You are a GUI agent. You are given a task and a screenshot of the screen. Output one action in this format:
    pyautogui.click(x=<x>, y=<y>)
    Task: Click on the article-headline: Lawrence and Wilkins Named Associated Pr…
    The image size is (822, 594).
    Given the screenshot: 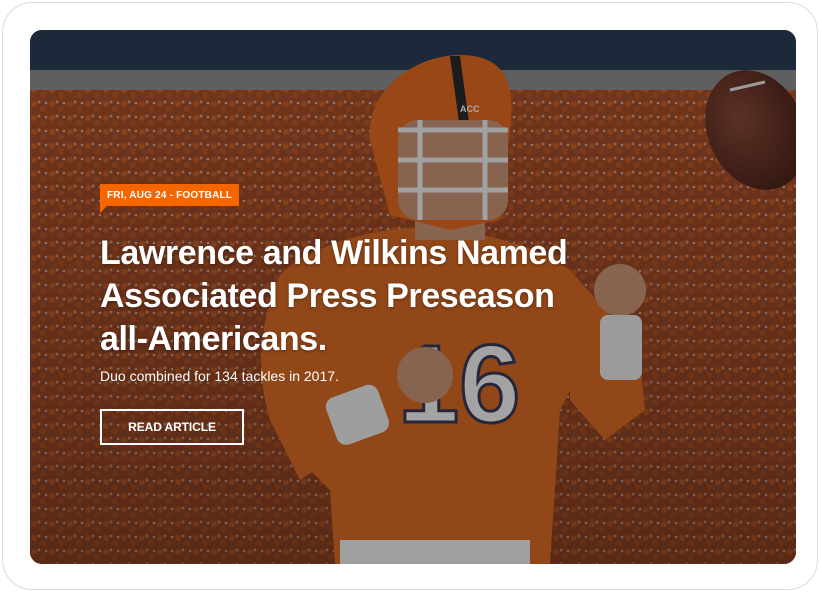 What is the action you would take?
    pyautogui.click(x=380, y=296)
    